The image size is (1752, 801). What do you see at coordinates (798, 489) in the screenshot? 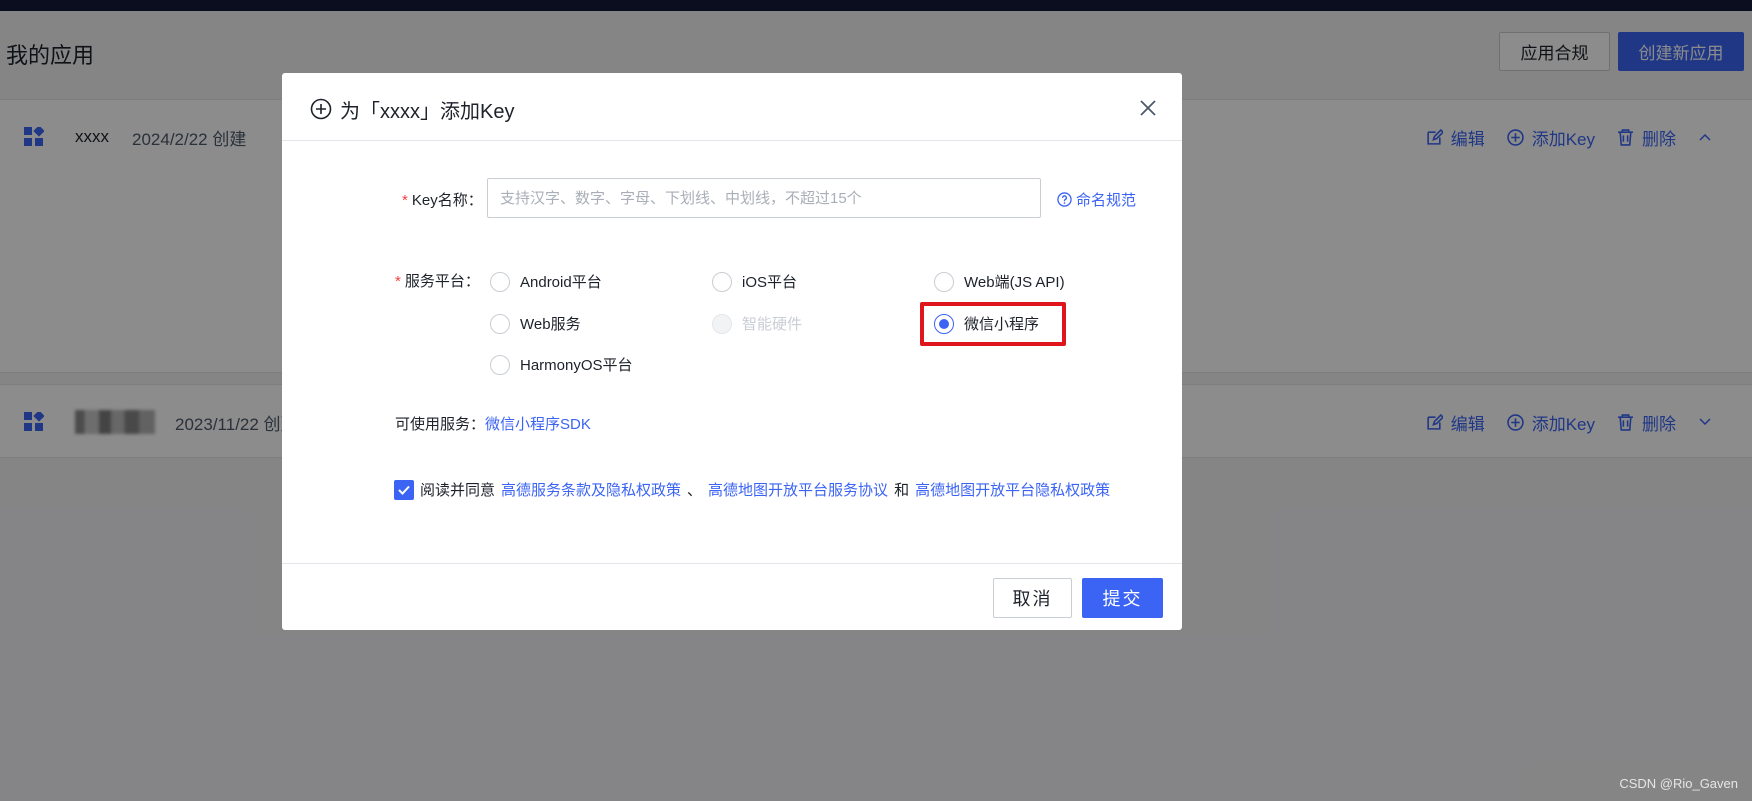
I see `service-agreement-link: 高德地图开放平台服务协议` at bounding box center [798, 489].